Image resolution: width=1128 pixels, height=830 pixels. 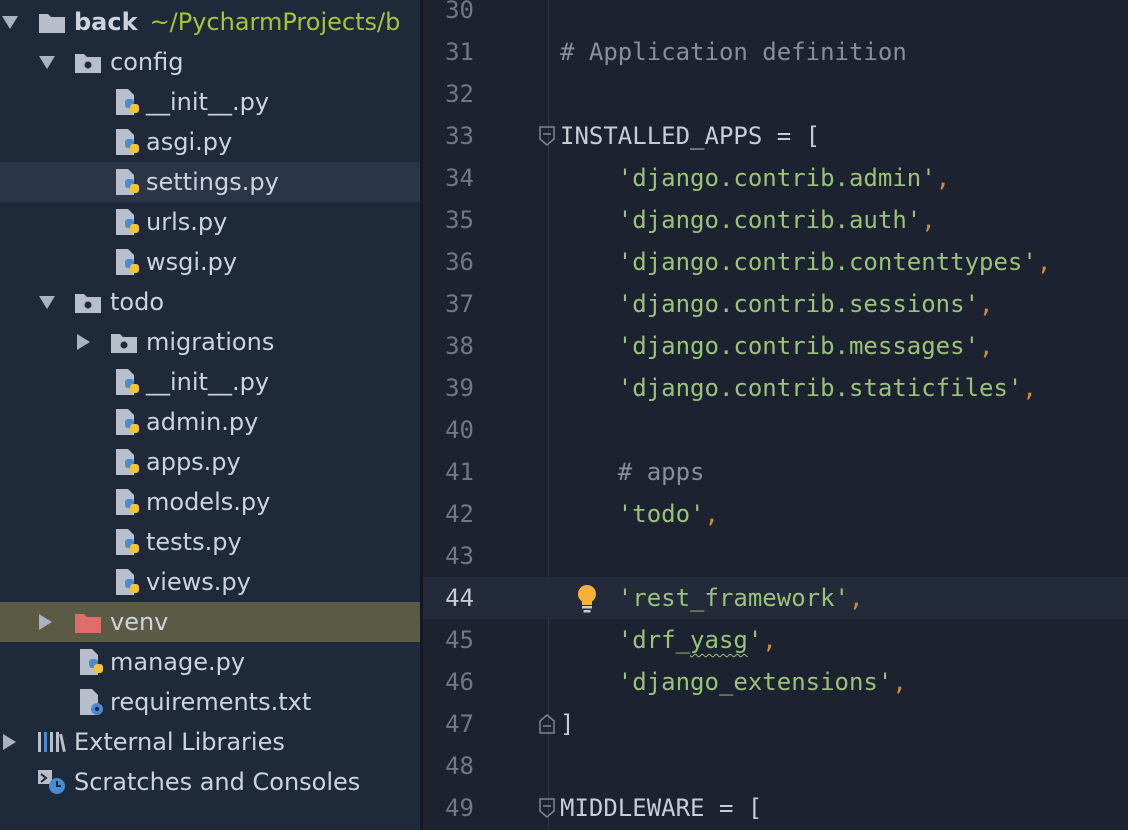 What do you see at coordinates (210, 462) in the screenshot?
I see `tree-item-todo-apps: apps.py` at bounding box center [210, 462].